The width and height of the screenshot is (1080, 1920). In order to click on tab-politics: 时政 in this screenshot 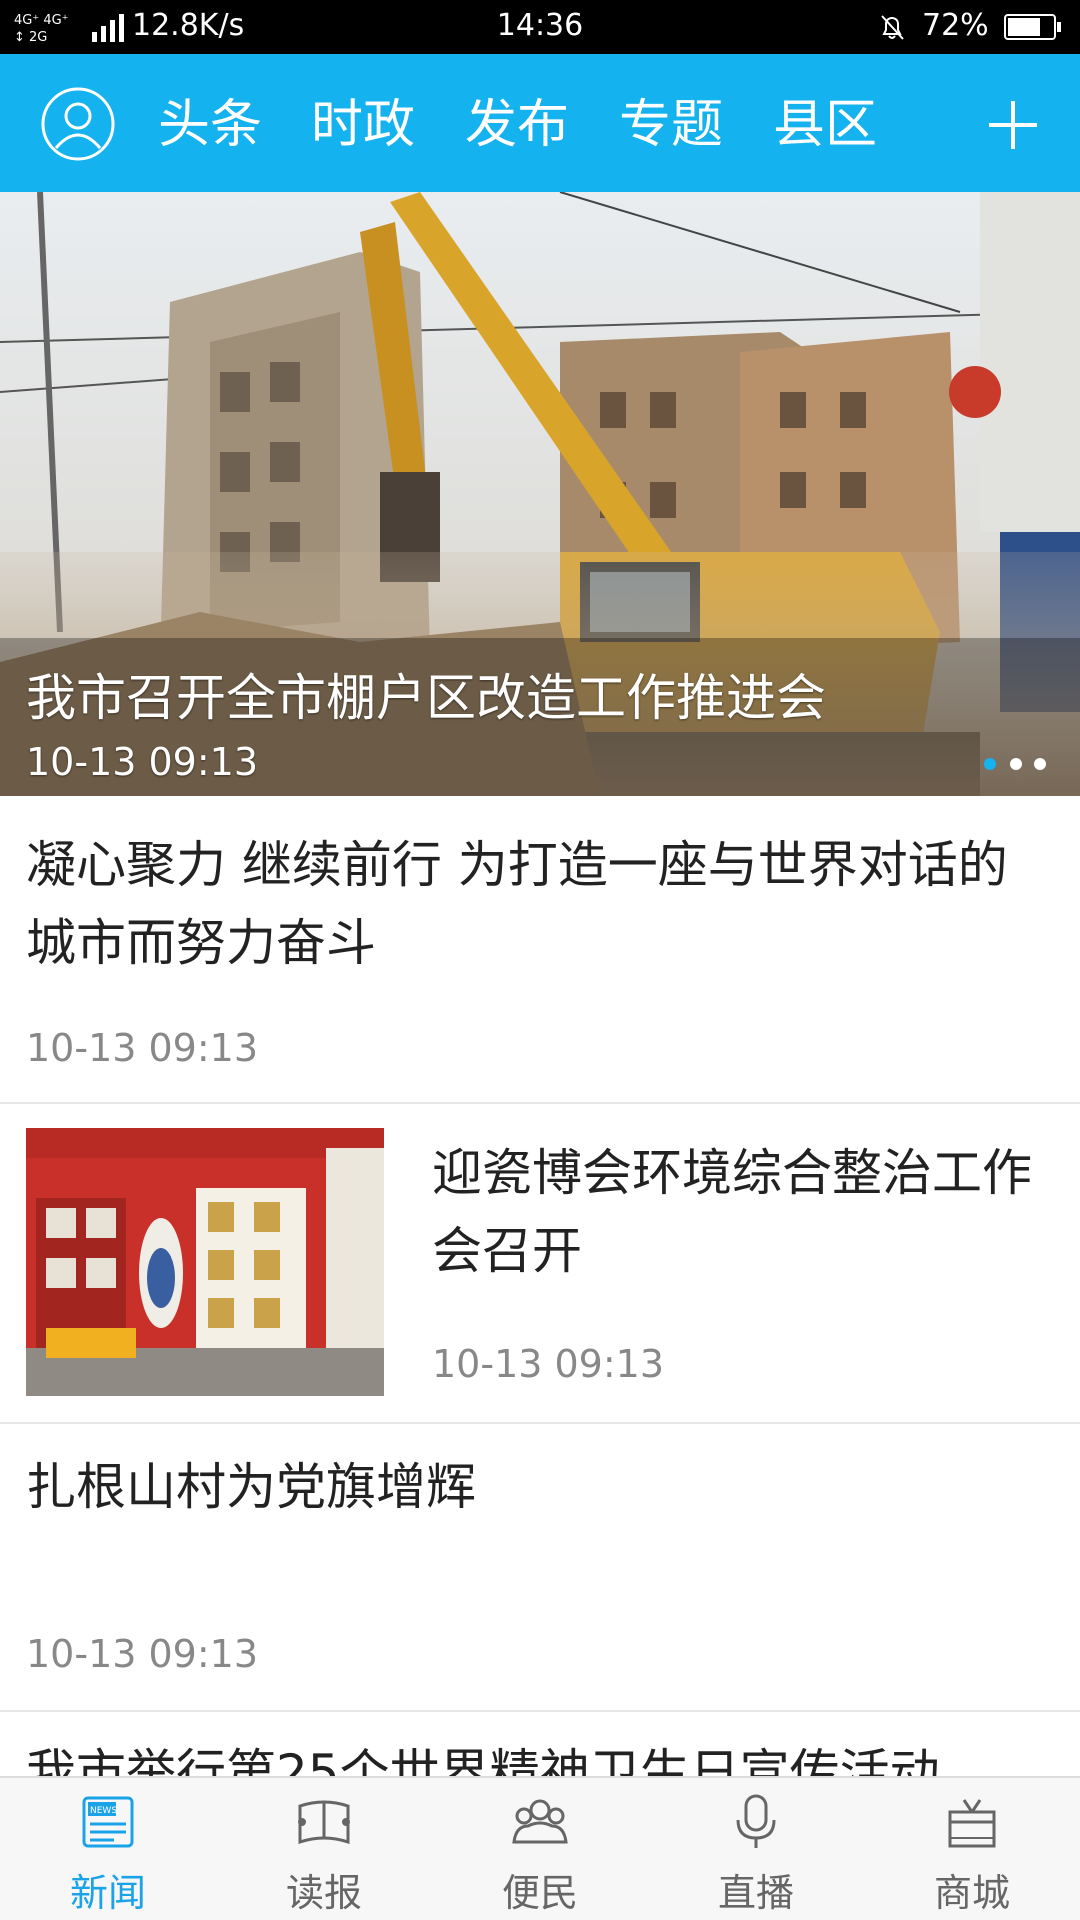, I will do `click(363, 125)`.